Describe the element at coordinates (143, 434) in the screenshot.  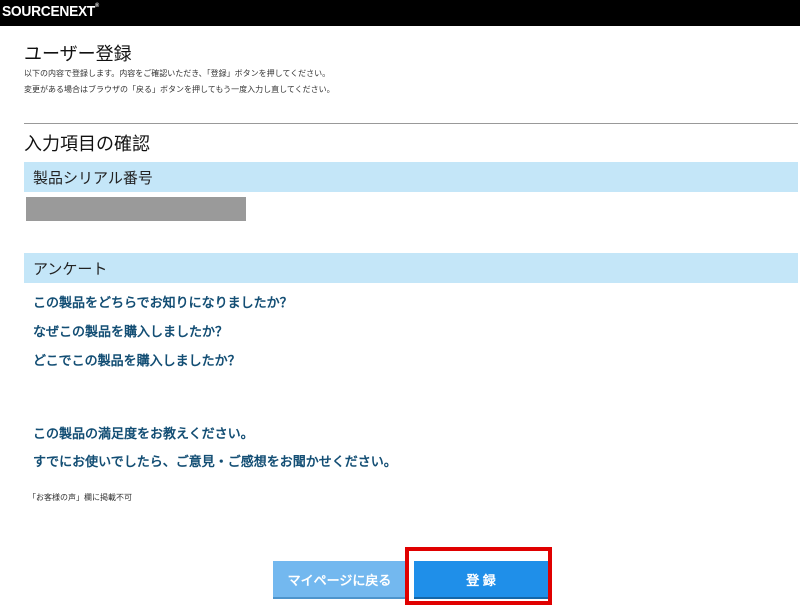
I see `survey-question: この製品の満足度をお教えください。` at that location.